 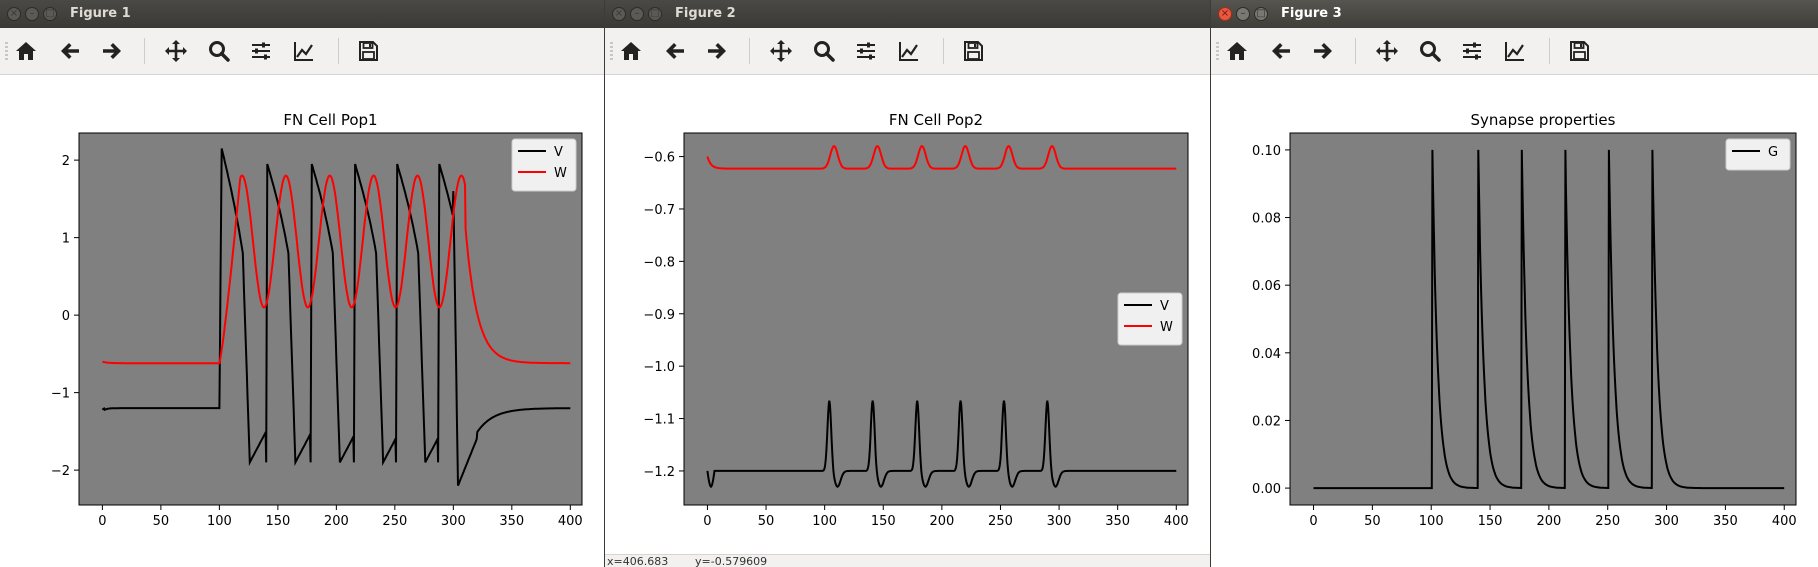 I want to click on y-tick-label: 0.06, so click(x=1266, y=286).